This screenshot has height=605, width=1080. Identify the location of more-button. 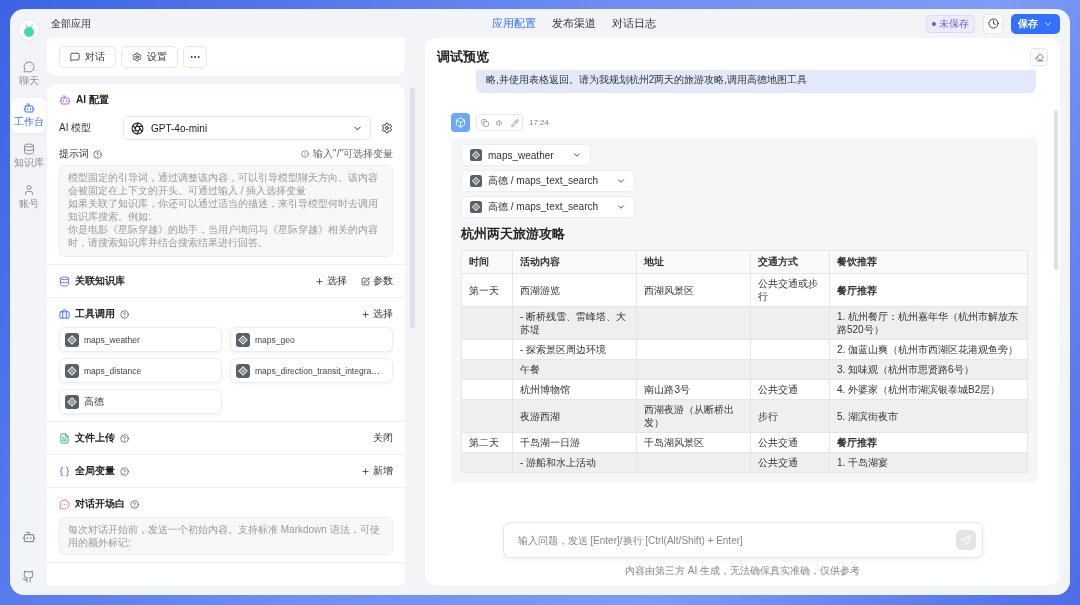
(195, 57).